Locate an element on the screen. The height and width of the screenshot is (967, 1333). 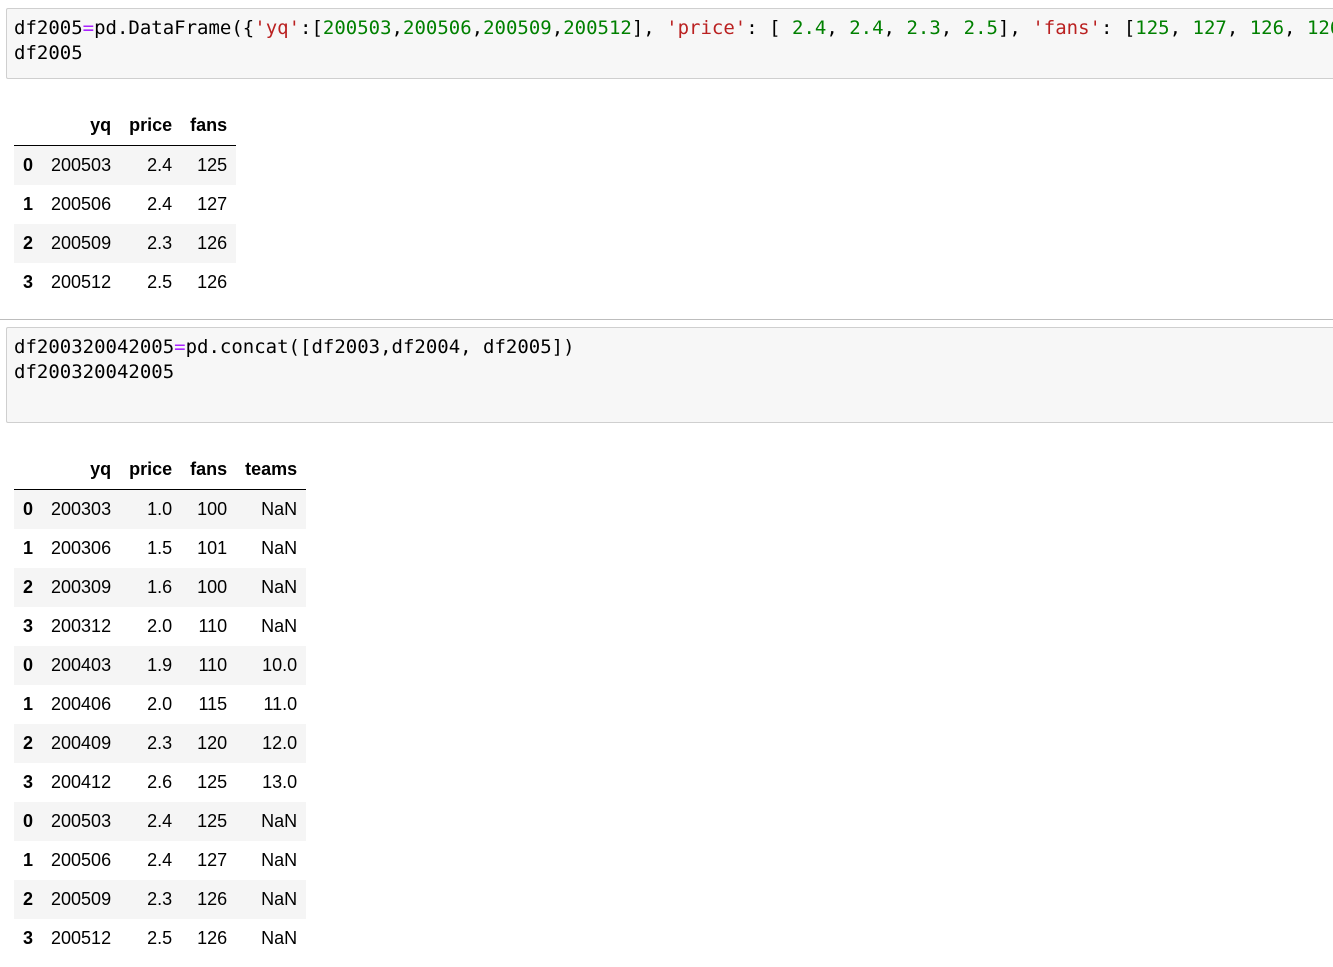
table-cell: 200403 is located at coordinates (81, 665).